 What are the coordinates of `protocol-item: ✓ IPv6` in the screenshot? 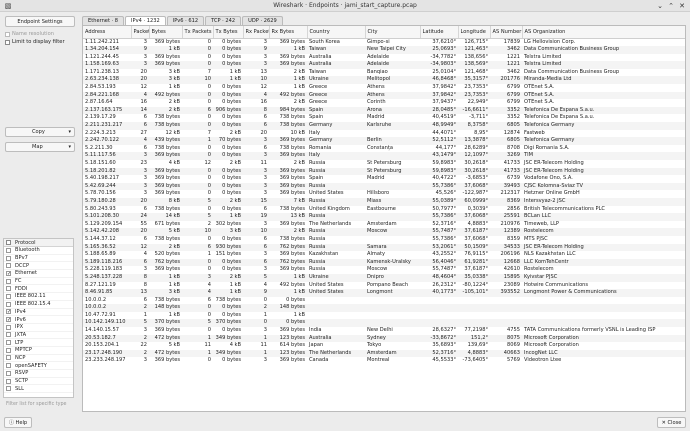 It's located at (38, 320).